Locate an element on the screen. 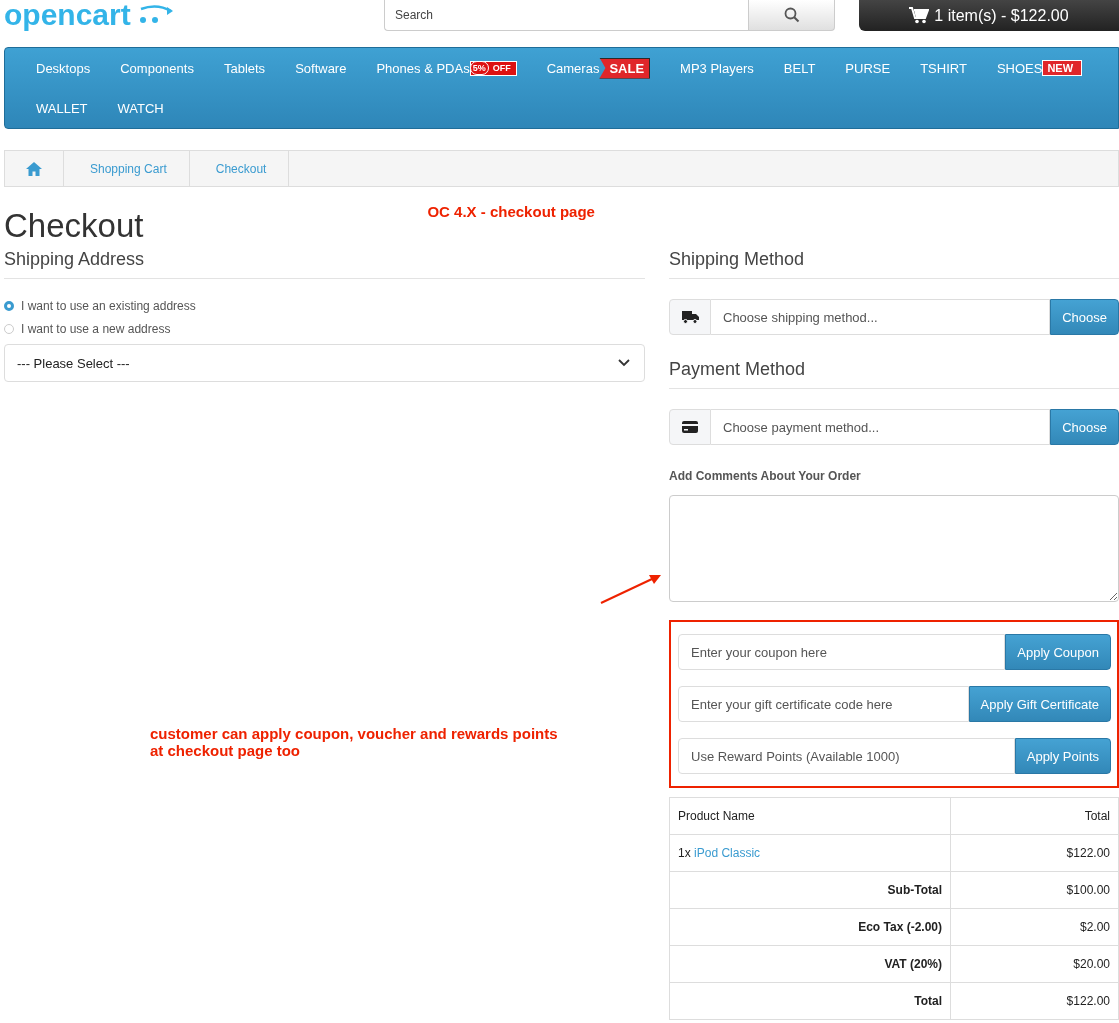  table-cell: Total is located at coordinates (810, 1001).